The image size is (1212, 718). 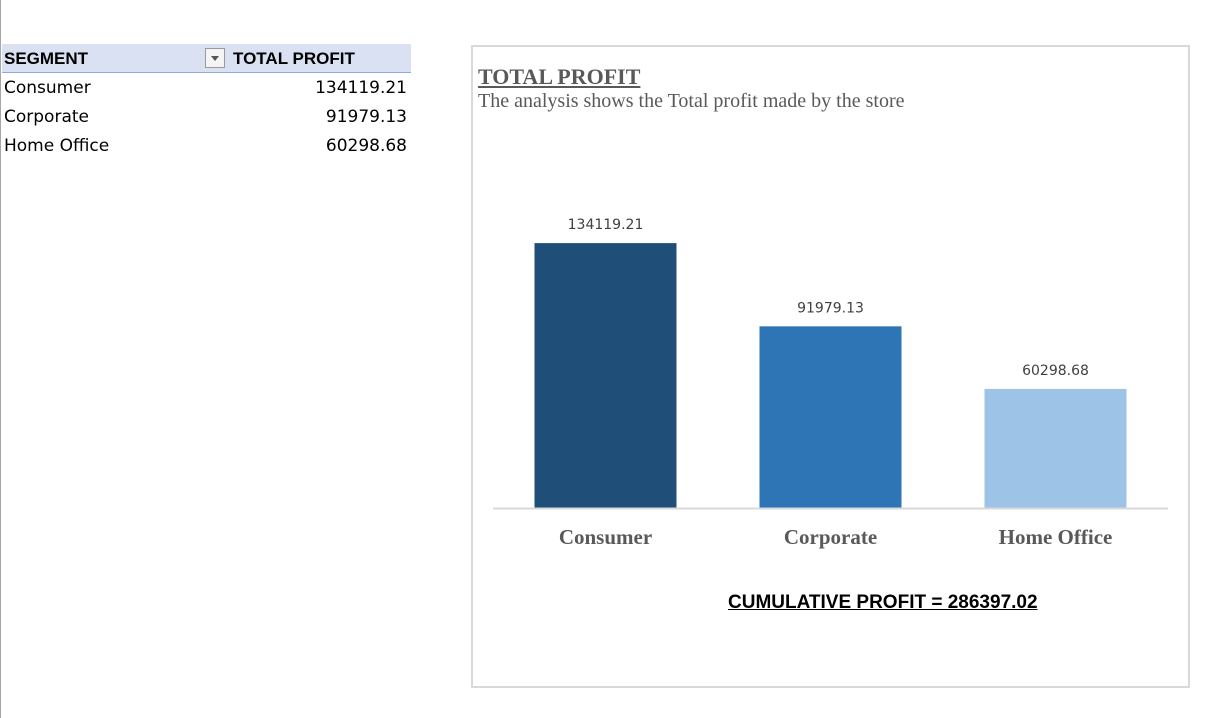 What do you see at coordinates (1056, 537) in the screenshot?
I see `x-tick-label: Home Office` at bounding box center [1056, 537].